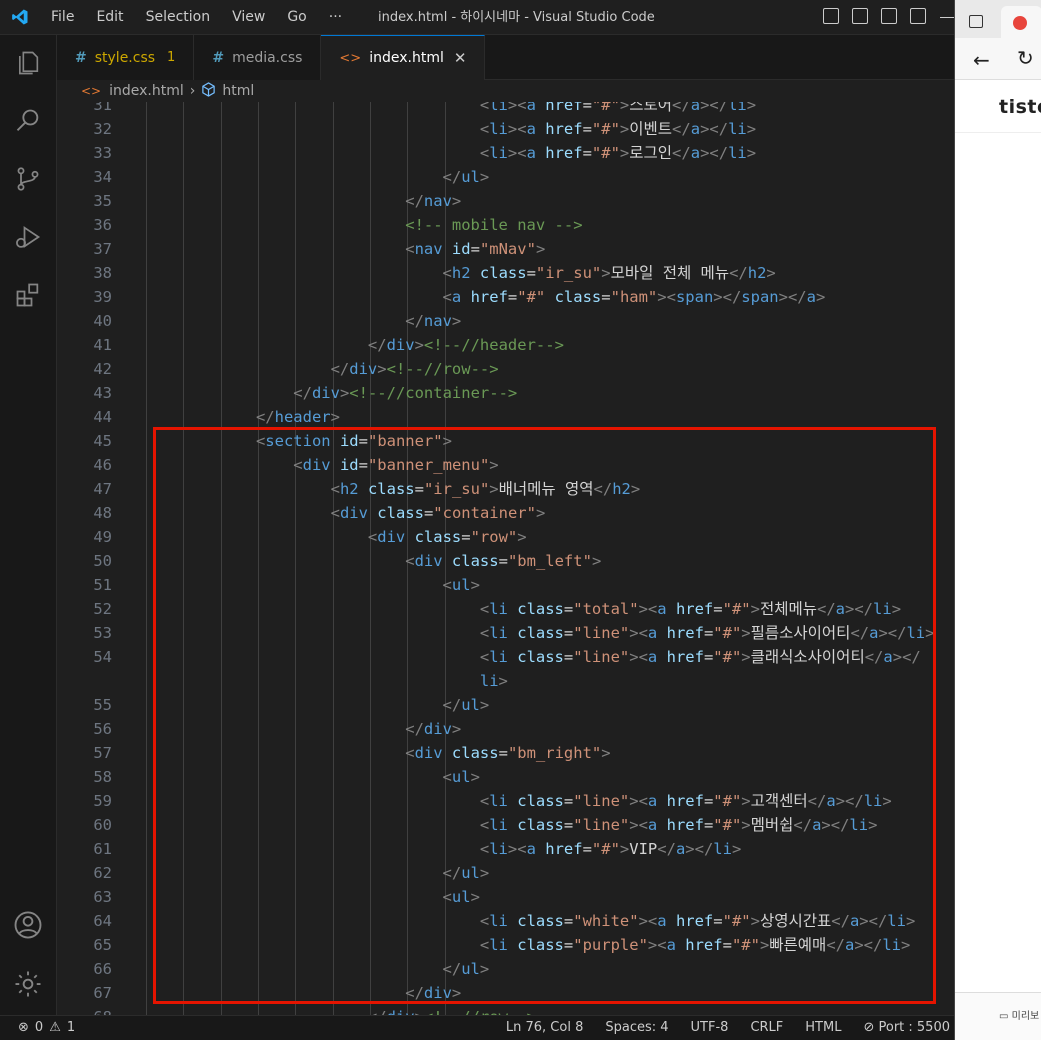  I want to click on menu-selection: Selection, so click(178, 17).